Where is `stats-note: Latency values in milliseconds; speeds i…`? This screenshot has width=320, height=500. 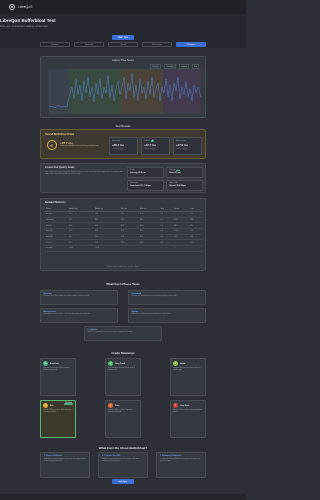 stats-note: Latency values in milliseconds; speeds i… is located at coordinates (123, 267).